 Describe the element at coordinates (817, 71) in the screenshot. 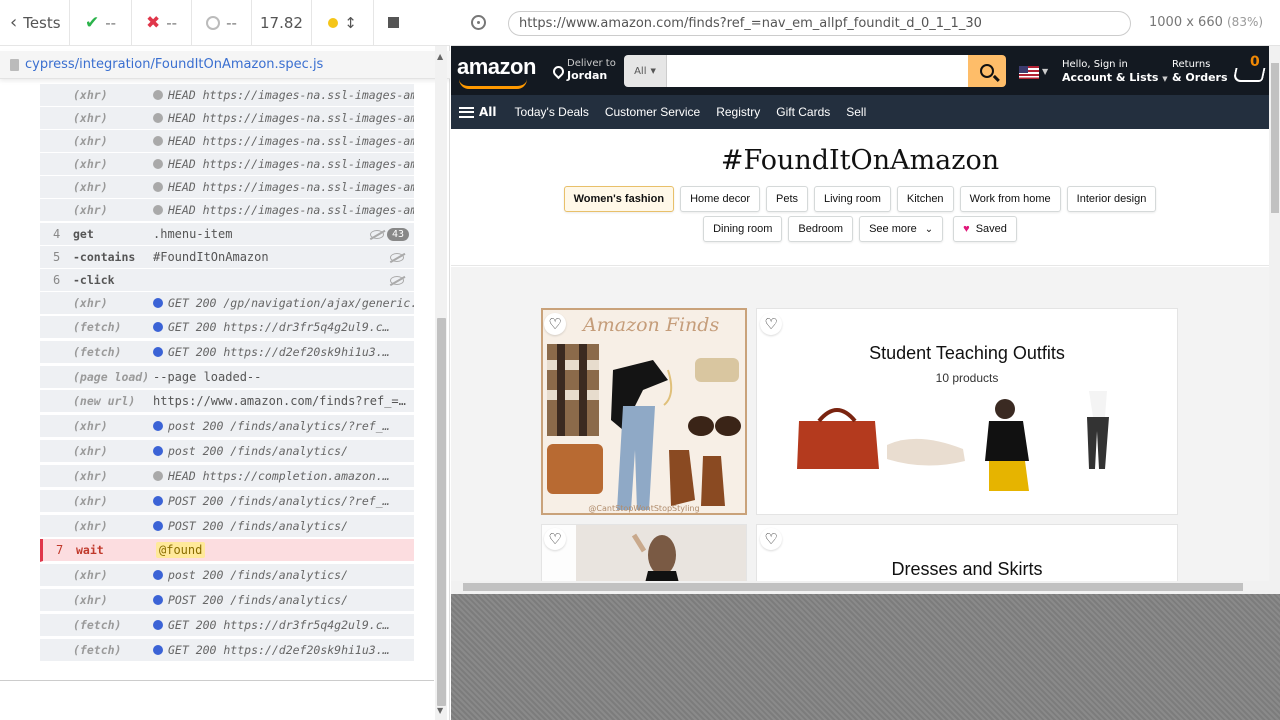

I see `search-input` at that location.